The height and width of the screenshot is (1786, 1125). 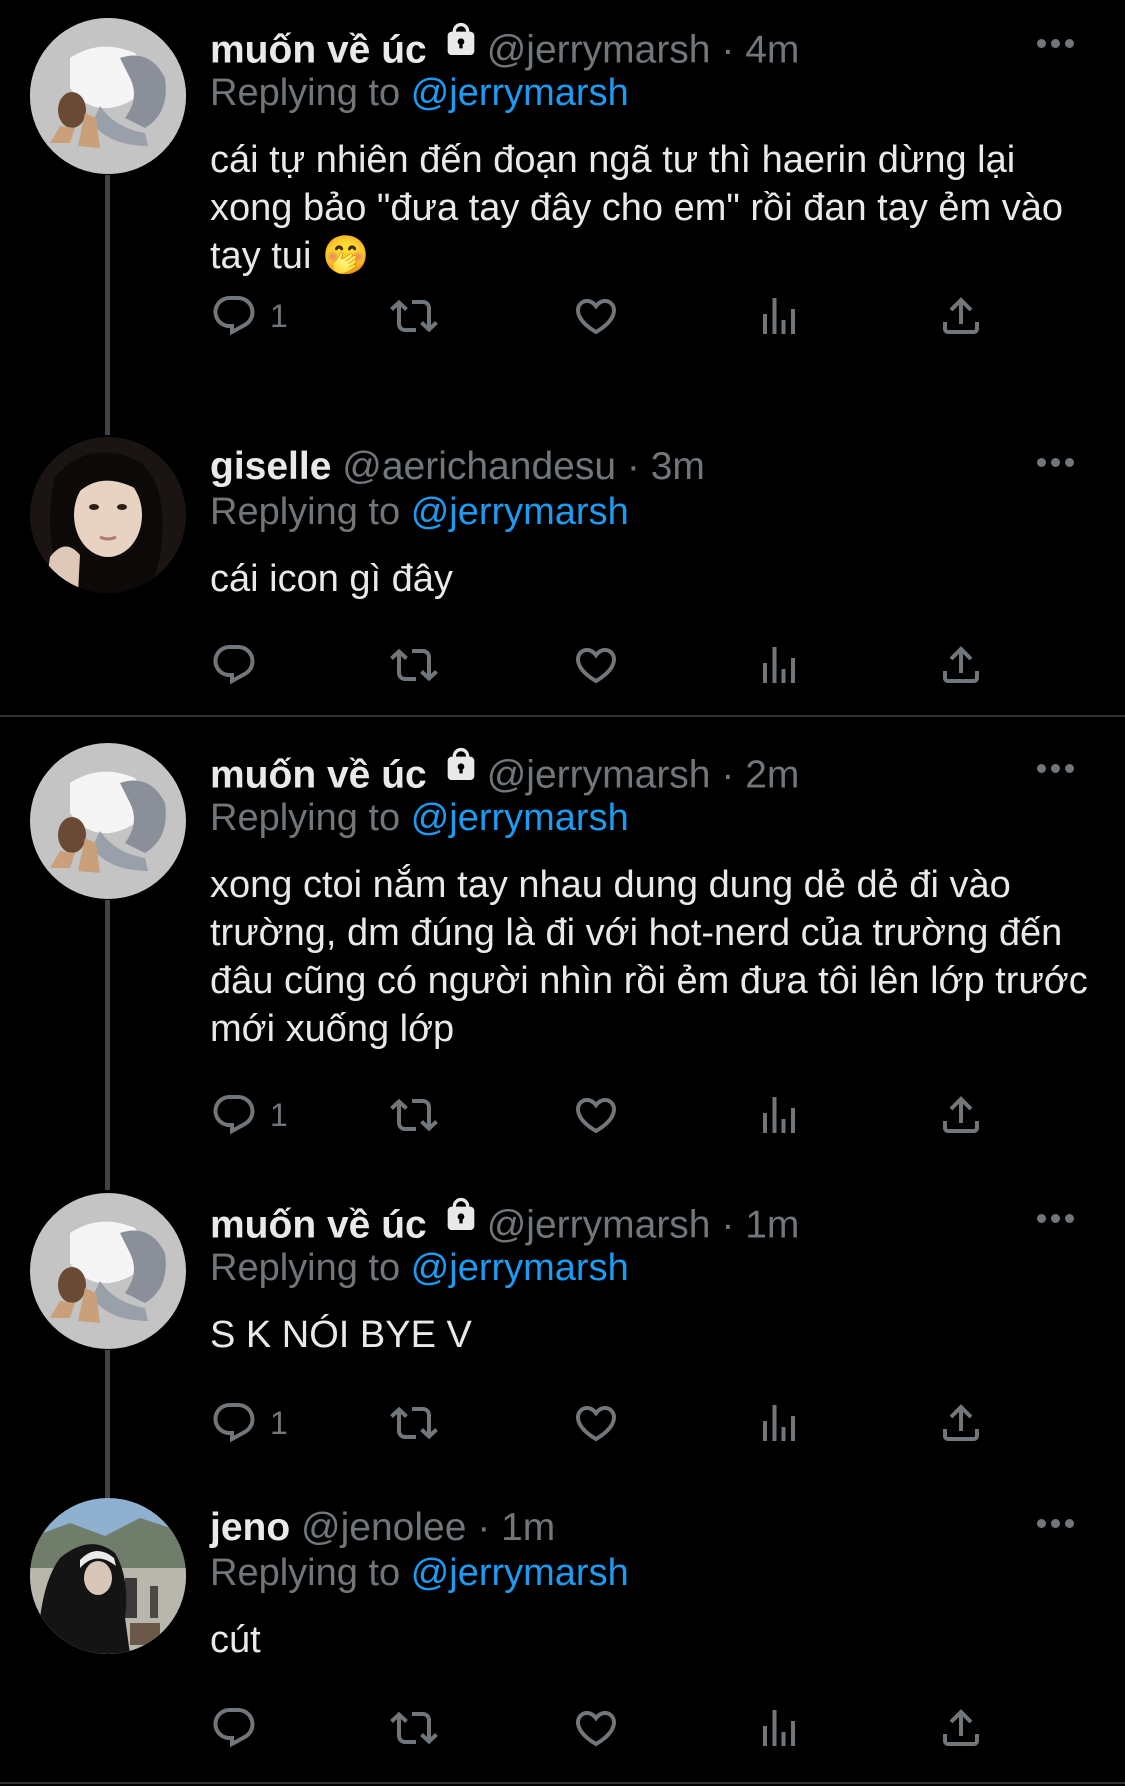 What do you see at coordinates (383, 1527) in the screenshot?
I see `handle: @jenolee` at bounding box center [383, 1527].